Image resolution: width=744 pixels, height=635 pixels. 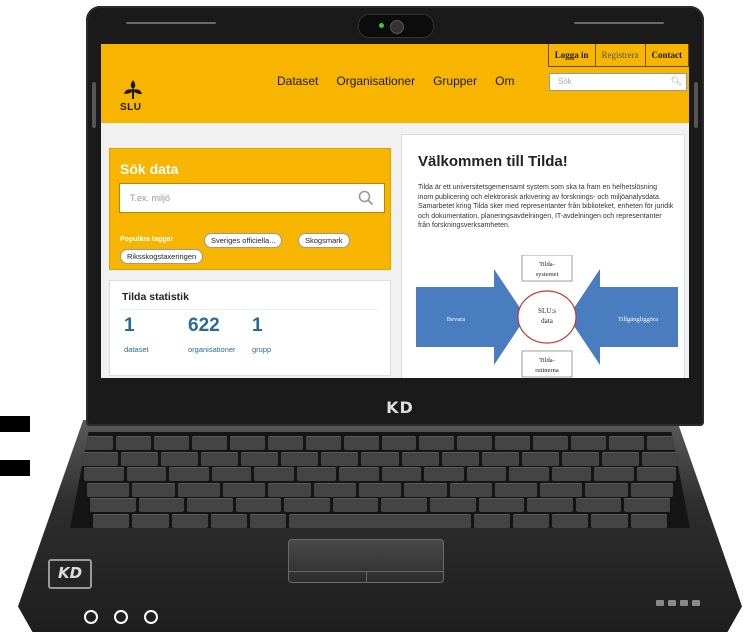 I want to click on search-data-input: T.ex. miljö, so click(x=252, y=198).